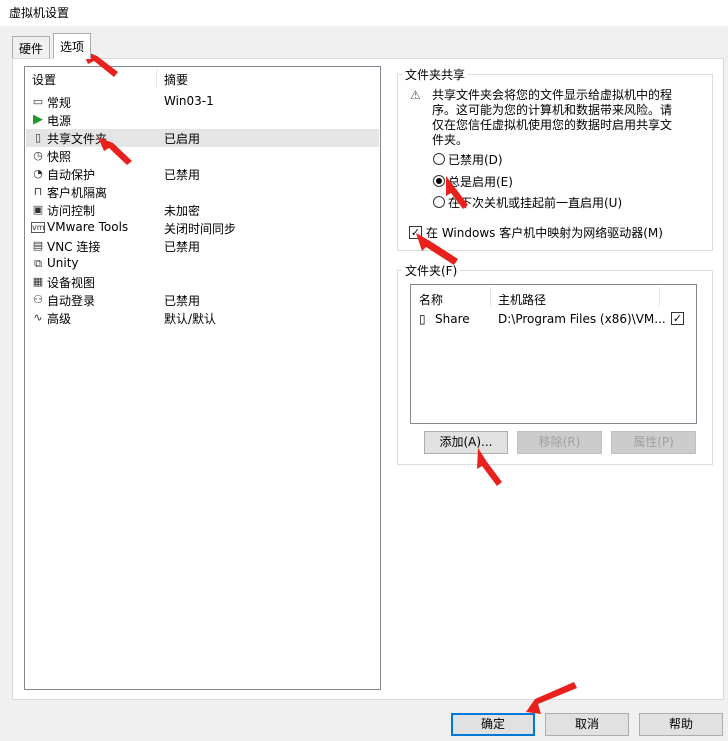 The image size is (728, 741). Describe the element at coordinates (202, 138) in the screenshot. I see `settings-item-shared-folders: ▯ 共享文件夹 已启用` at that location.